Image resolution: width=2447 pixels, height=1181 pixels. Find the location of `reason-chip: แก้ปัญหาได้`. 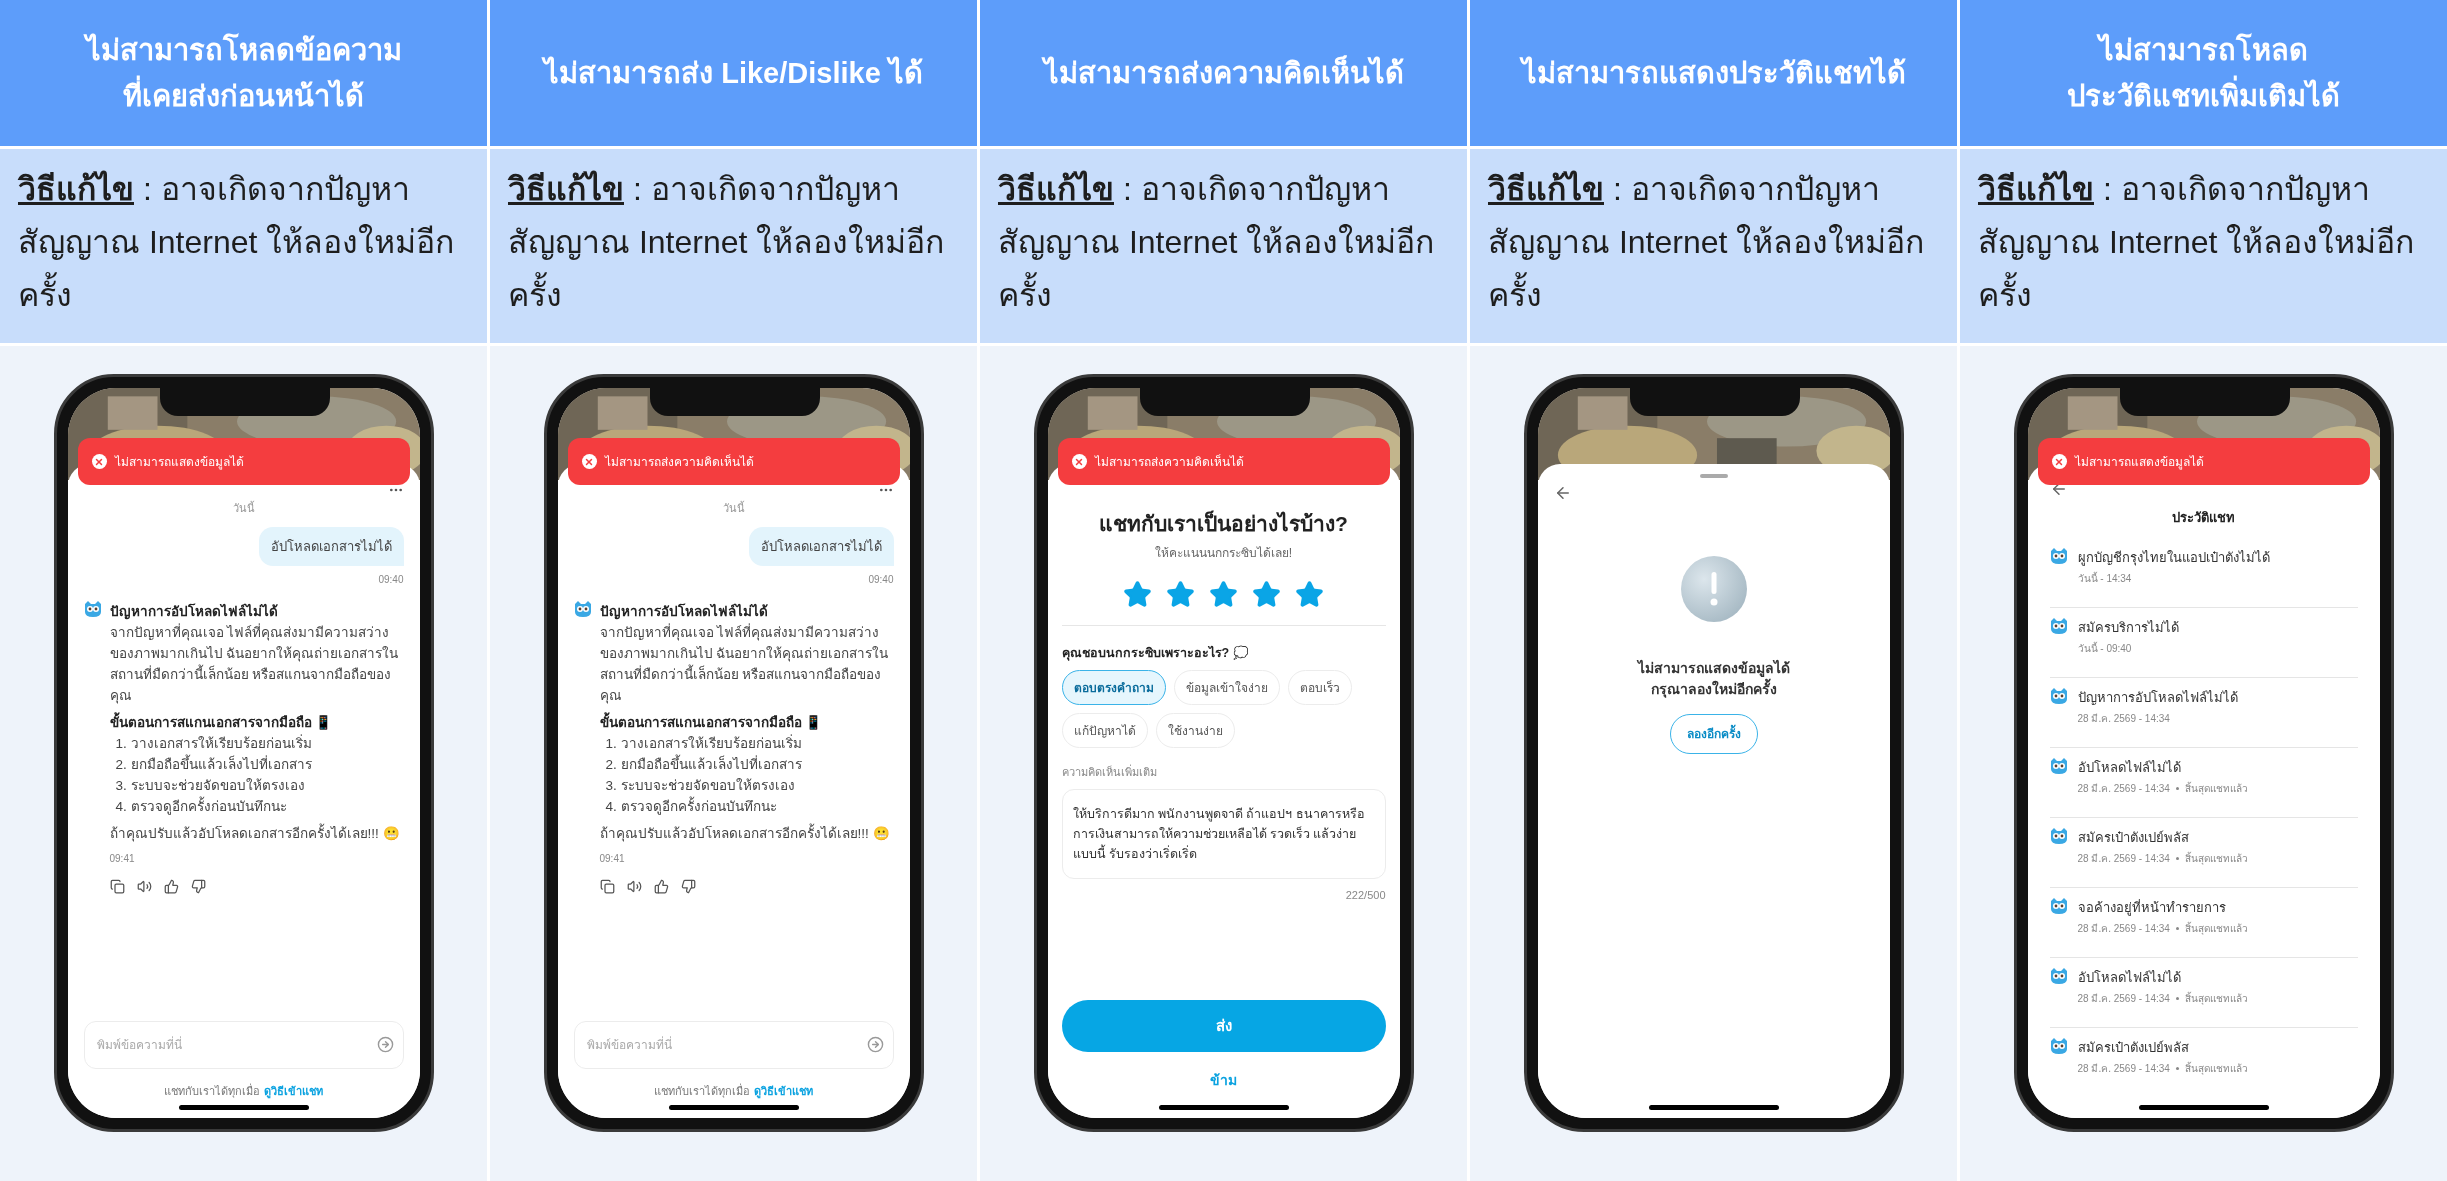

reason-chip: แก้ปัญหาได้ is located at coordinates (1104, 731).